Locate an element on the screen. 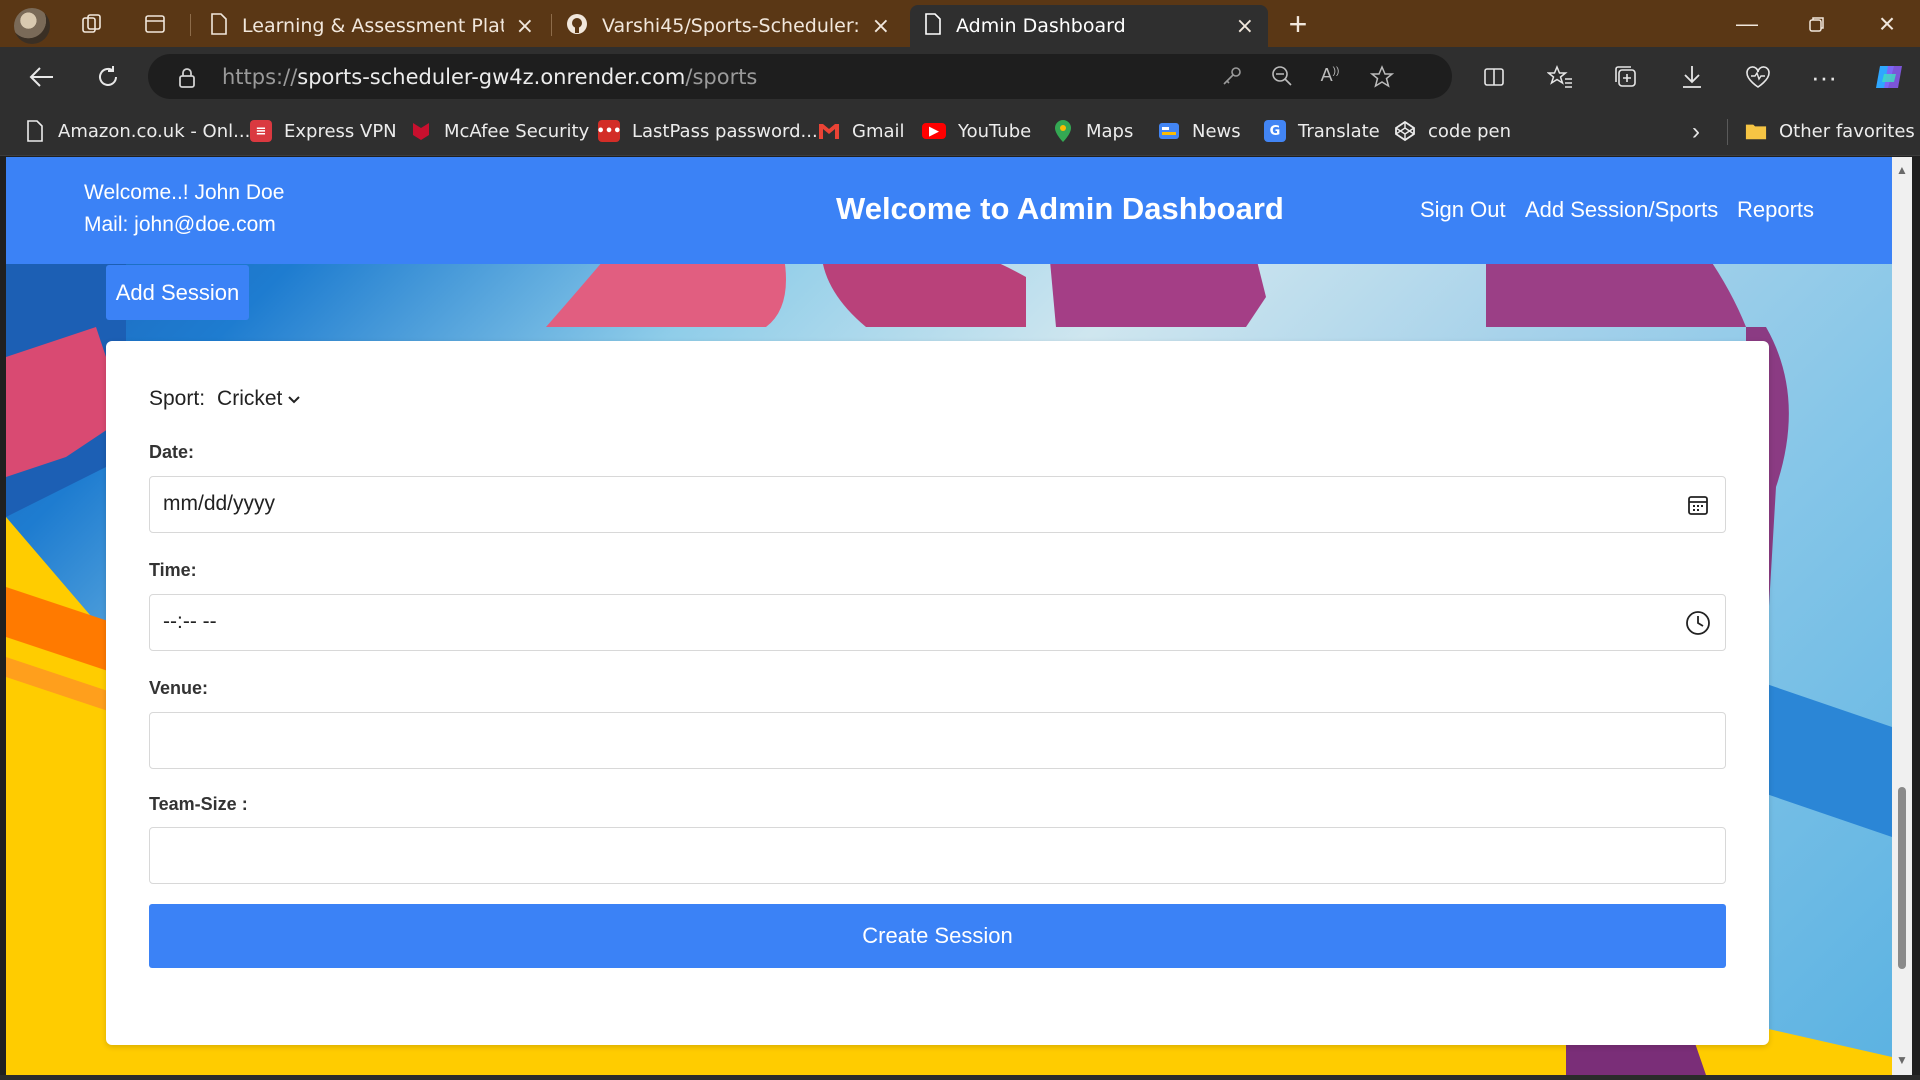  create-session-button: Create Session is located at coordinates (937, 936).